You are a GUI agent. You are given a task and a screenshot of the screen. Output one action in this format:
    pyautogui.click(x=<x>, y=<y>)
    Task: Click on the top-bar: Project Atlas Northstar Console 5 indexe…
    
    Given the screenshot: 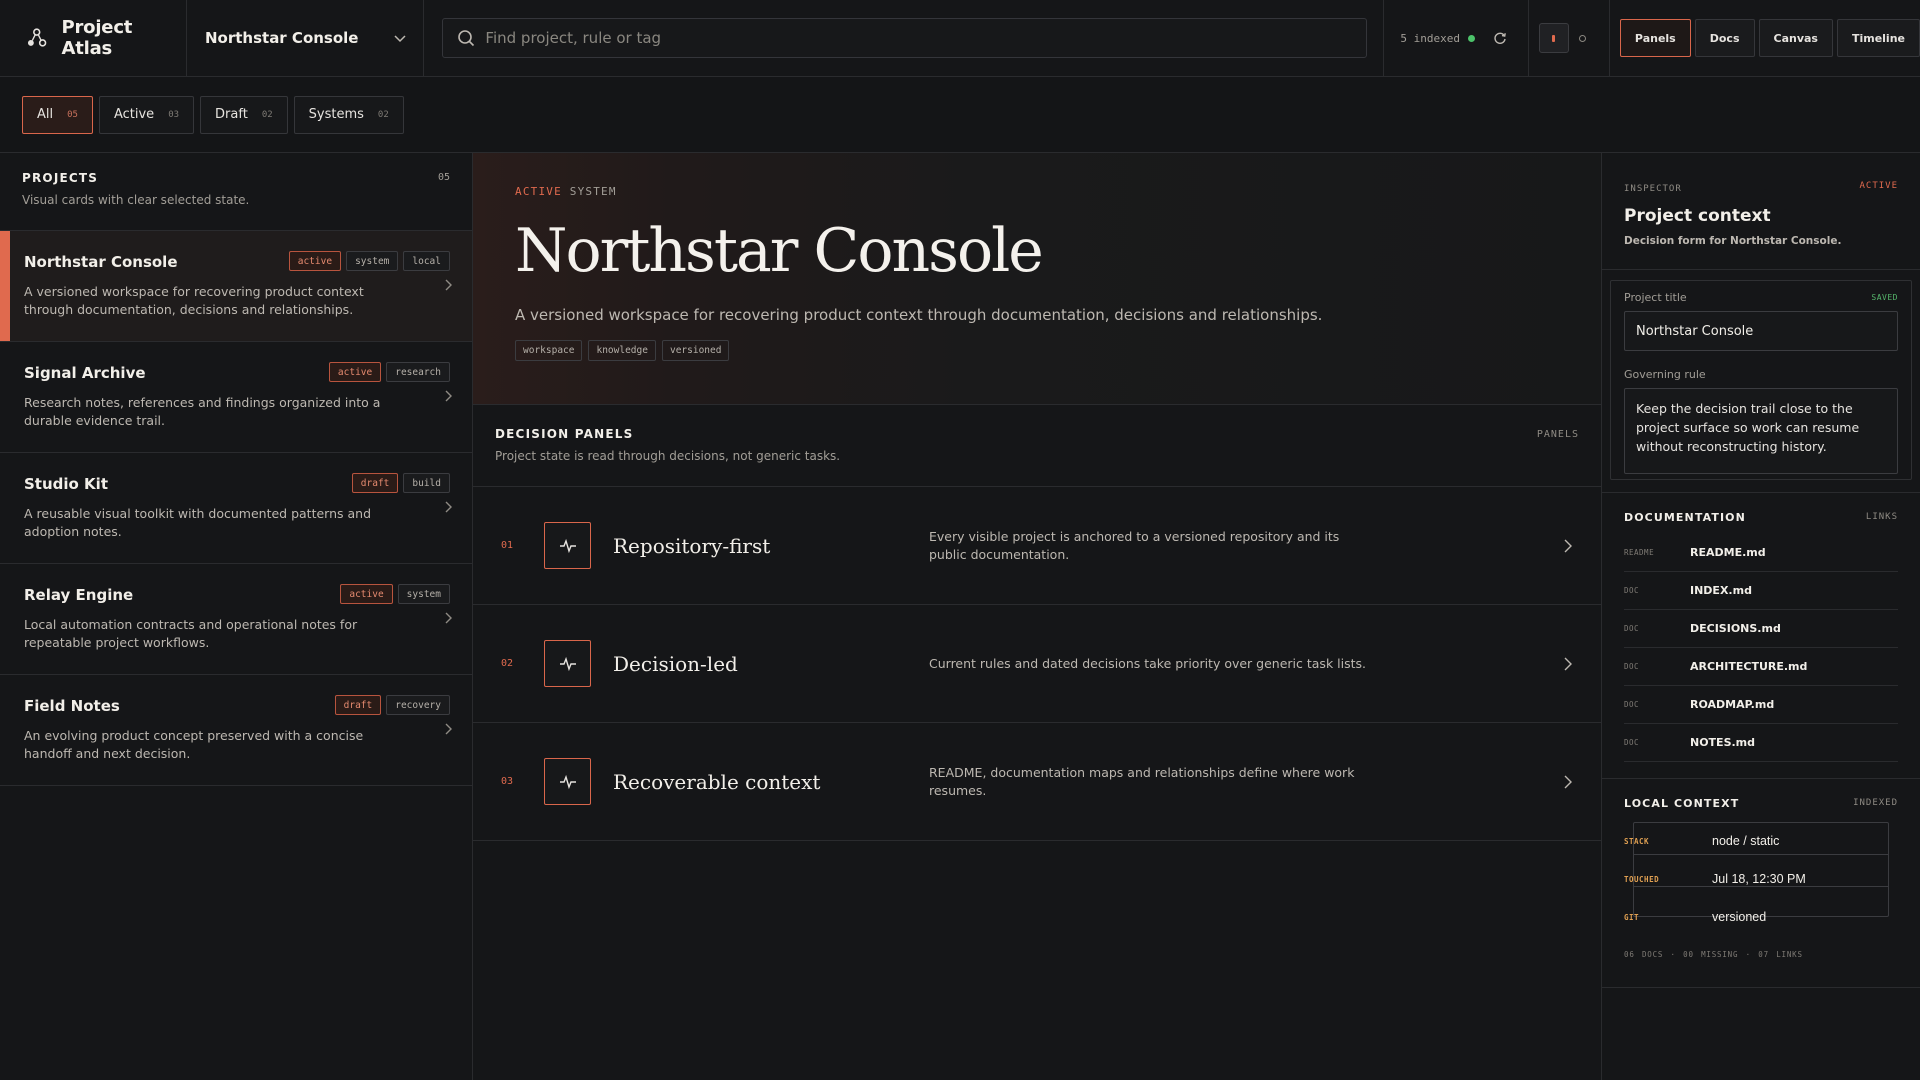 What is the action you would take?
    pyautogui.click(x=960, y=38)
    